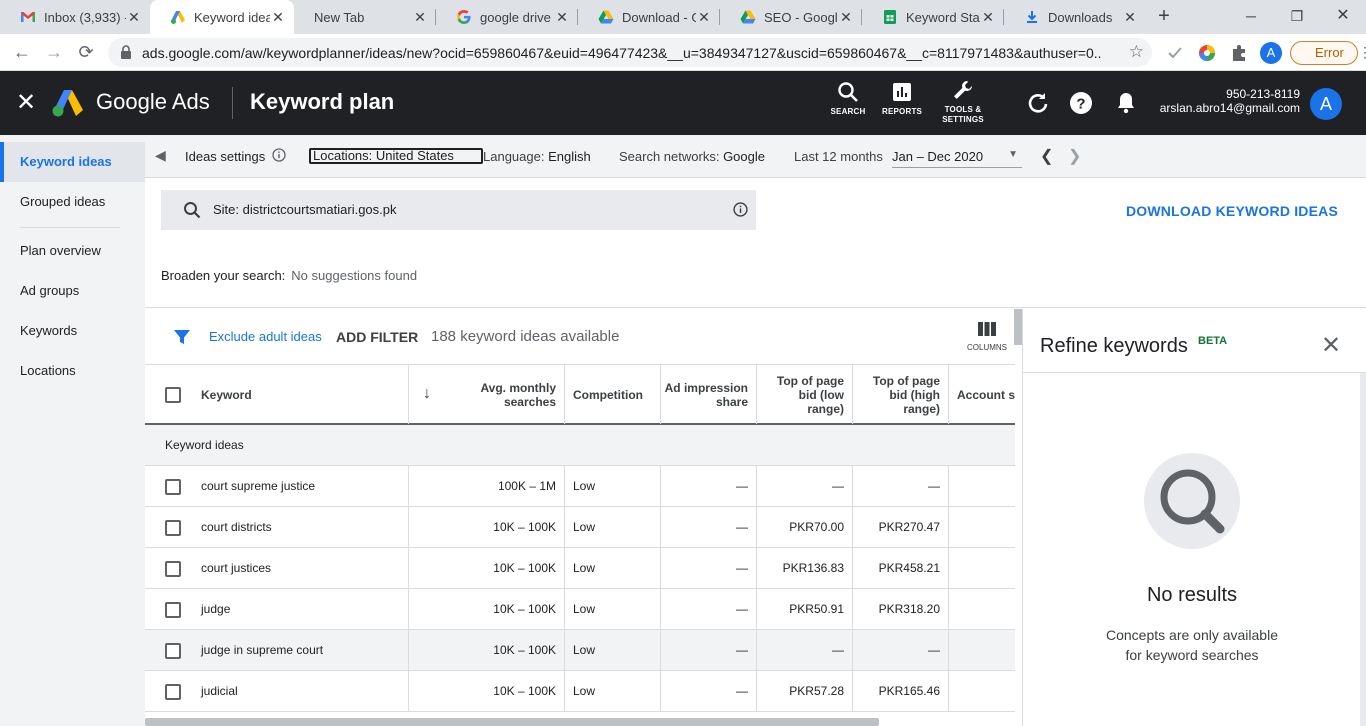  I want to click on column-header-account-status: Account st, so click(982, 394).